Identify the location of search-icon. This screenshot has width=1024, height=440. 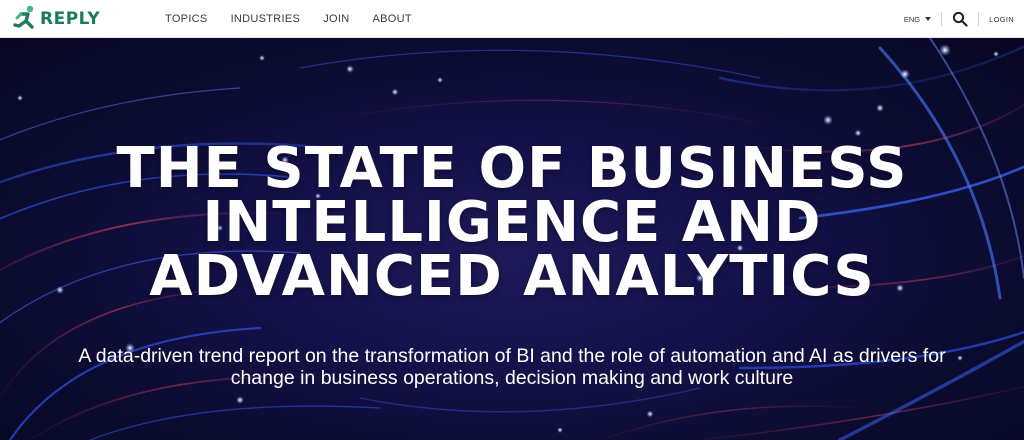
(960, 19).